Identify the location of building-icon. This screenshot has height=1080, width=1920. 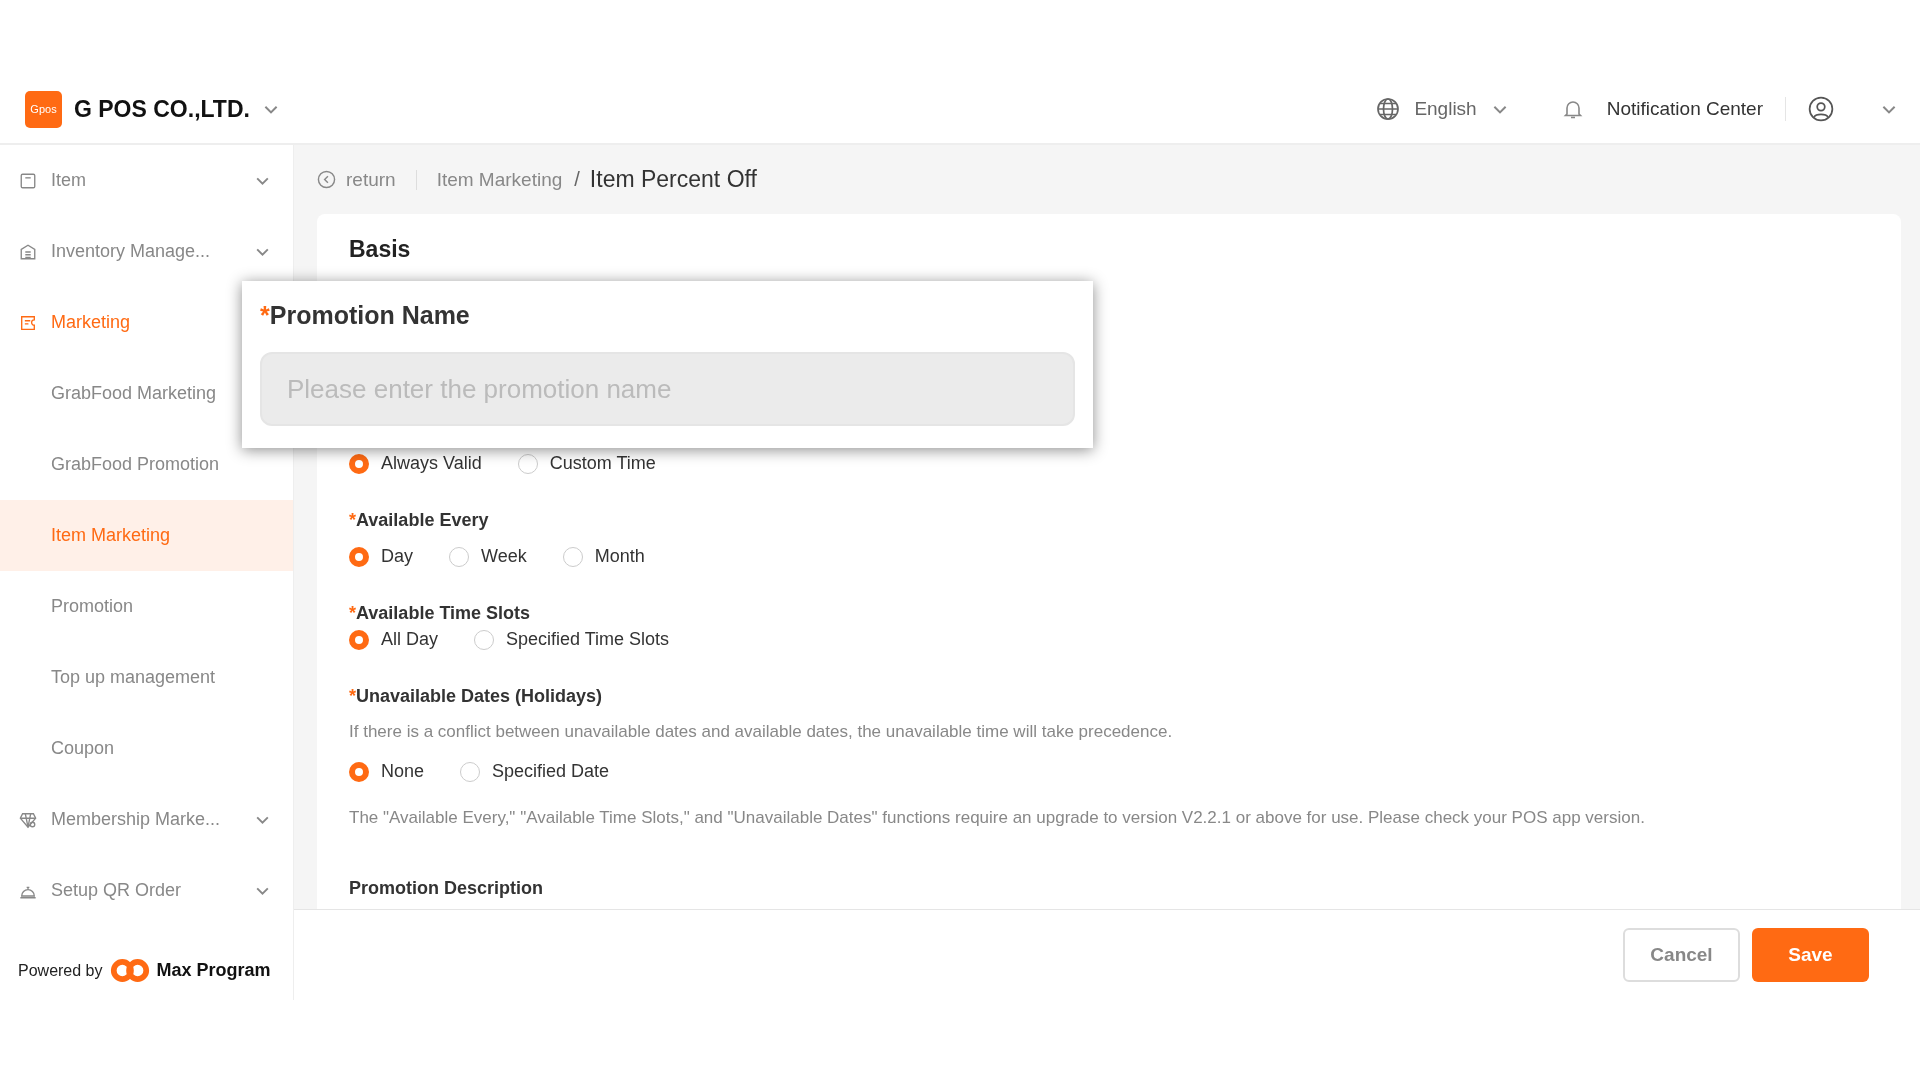
(28, 251).